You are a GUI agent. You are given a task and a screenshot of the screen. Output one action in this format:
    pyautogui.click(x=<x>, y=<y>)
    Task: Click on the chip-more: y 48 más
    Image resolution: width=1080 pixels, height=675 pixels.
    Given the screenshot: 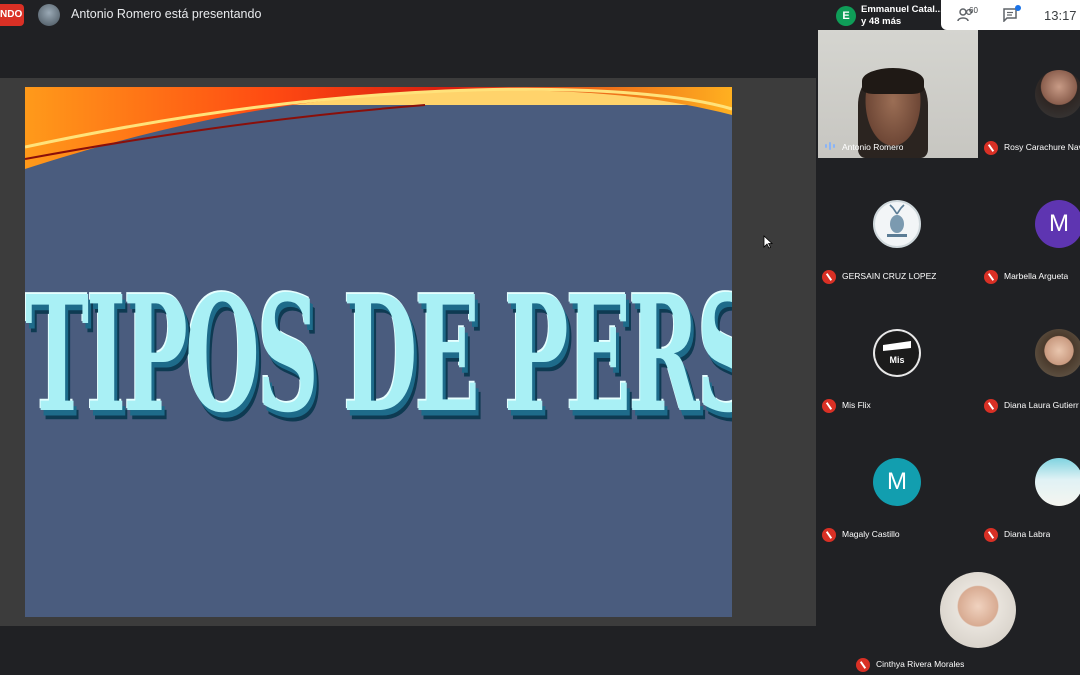 What is the action you would take?
    pyautogui.click(x=881, y=21)
    